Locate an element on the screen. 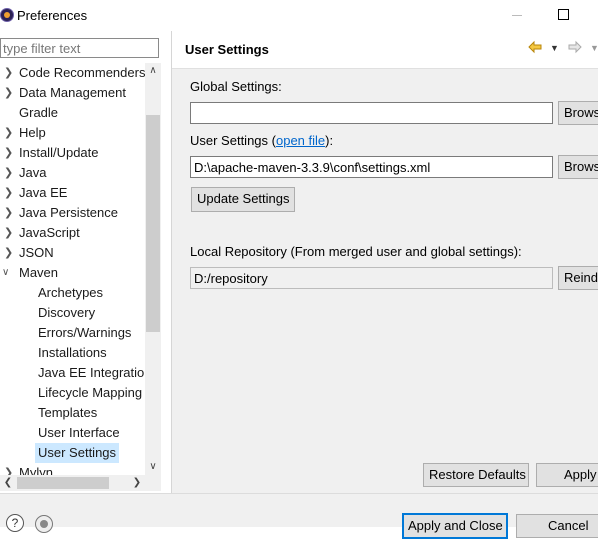  tree-item-archetypes: Archetypes is located at coordinates (73, 293).